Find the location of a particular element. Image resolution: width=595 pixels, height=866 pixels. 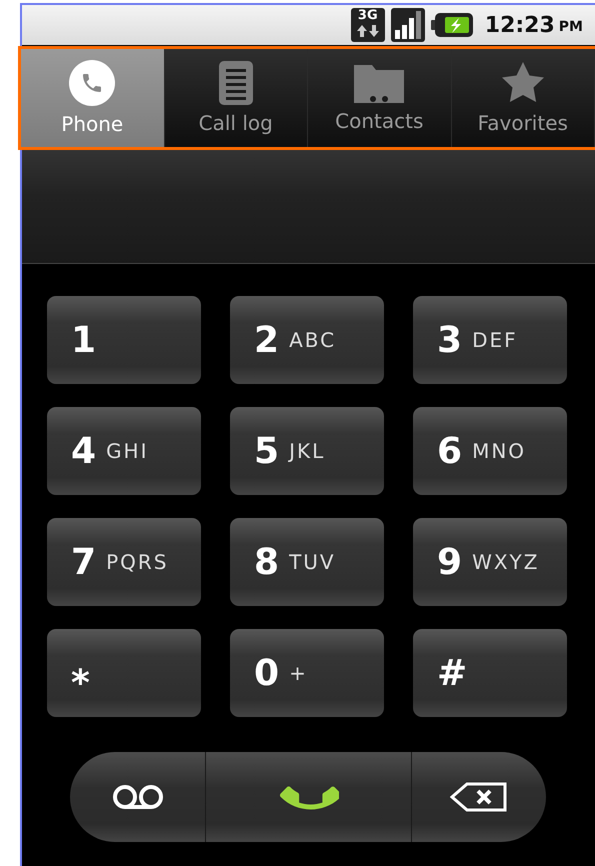

dial-key: 6 MNO is located at coordinates (490, 451).